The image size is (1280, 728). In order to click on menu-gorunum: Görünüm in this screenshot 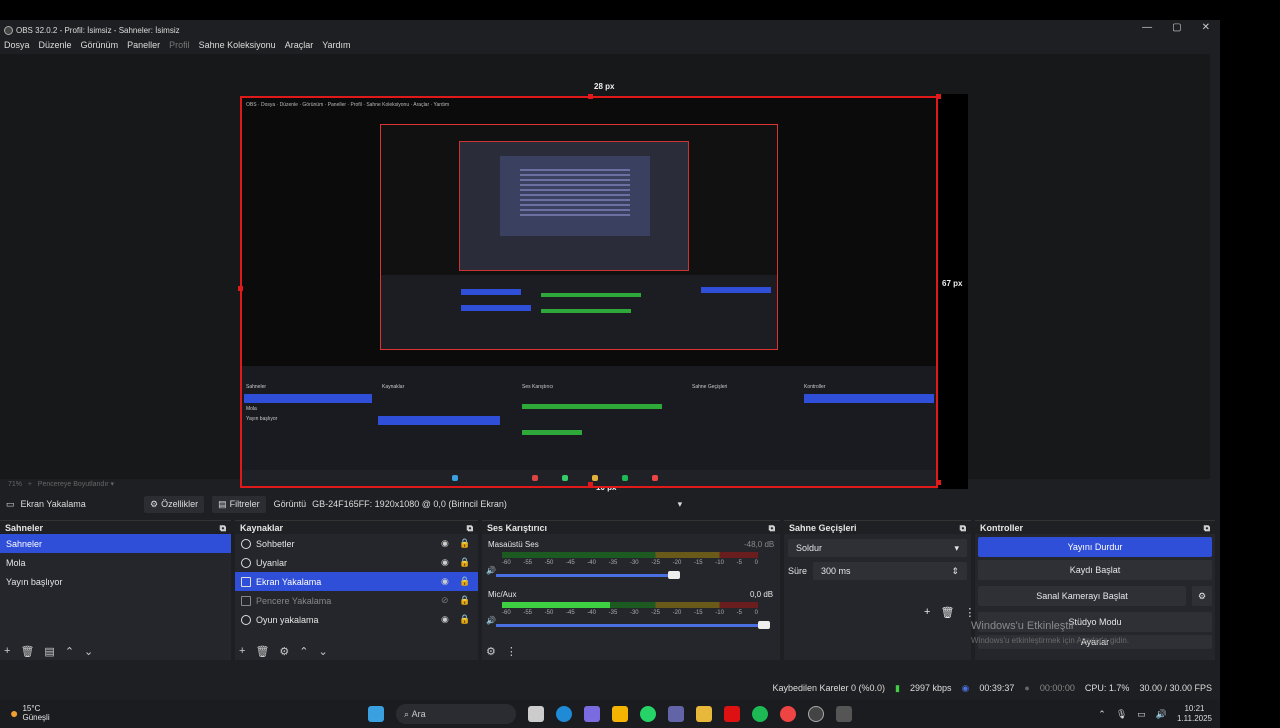, I will do `click(100, 47)`.